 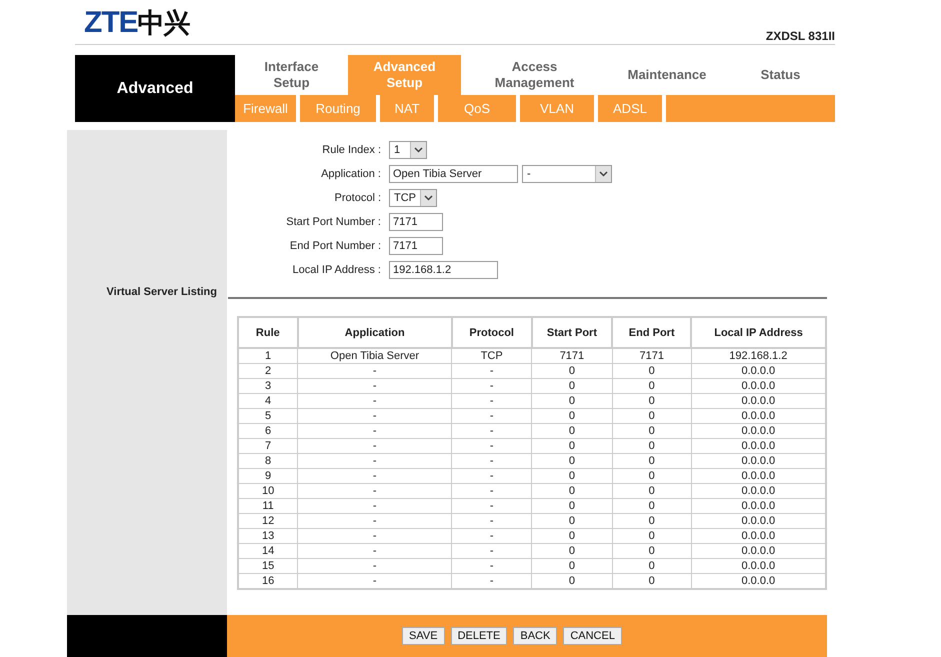 I want to click on field-label: Start Port Number :, so click(x=333, y=222).